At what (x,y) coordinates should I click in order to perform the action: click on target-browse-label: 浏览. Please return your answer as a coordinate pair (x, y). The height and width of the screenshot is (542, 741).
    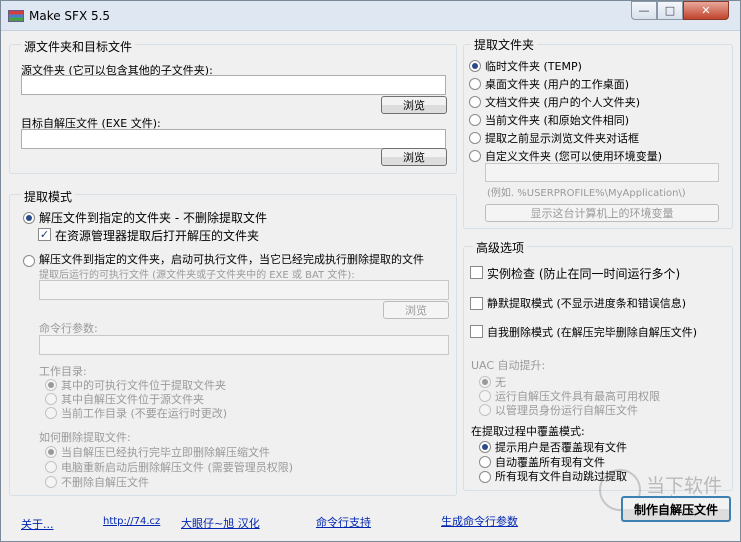
    Looking at the image, I should click on (414, 157).